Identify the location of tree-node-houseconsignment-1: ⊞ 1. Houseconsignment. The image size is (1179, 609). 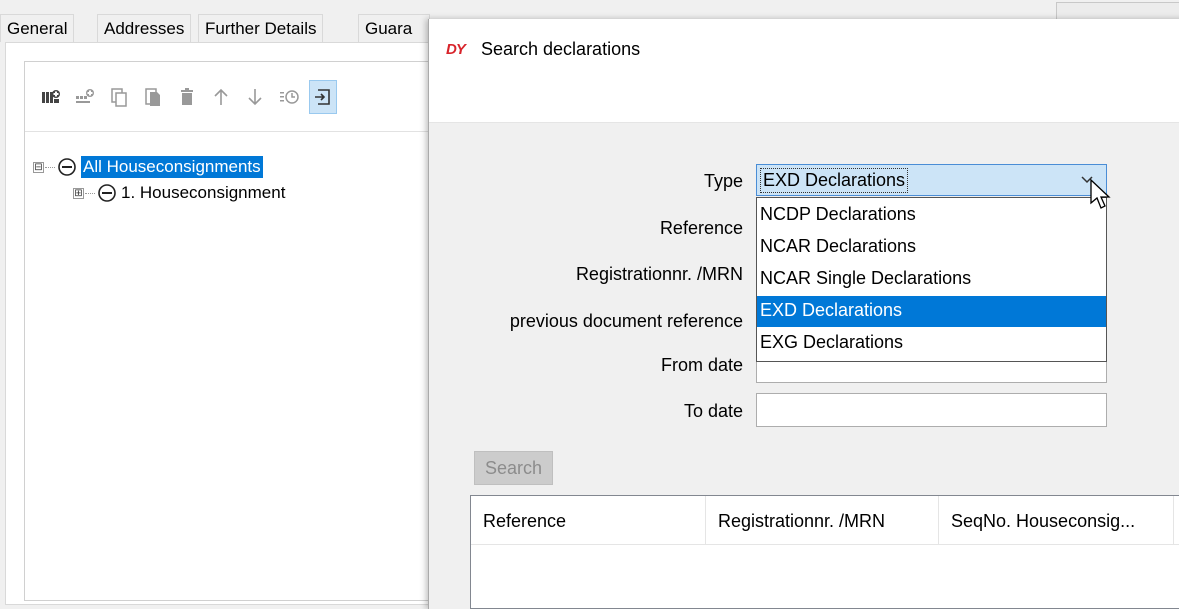
(179, 193).